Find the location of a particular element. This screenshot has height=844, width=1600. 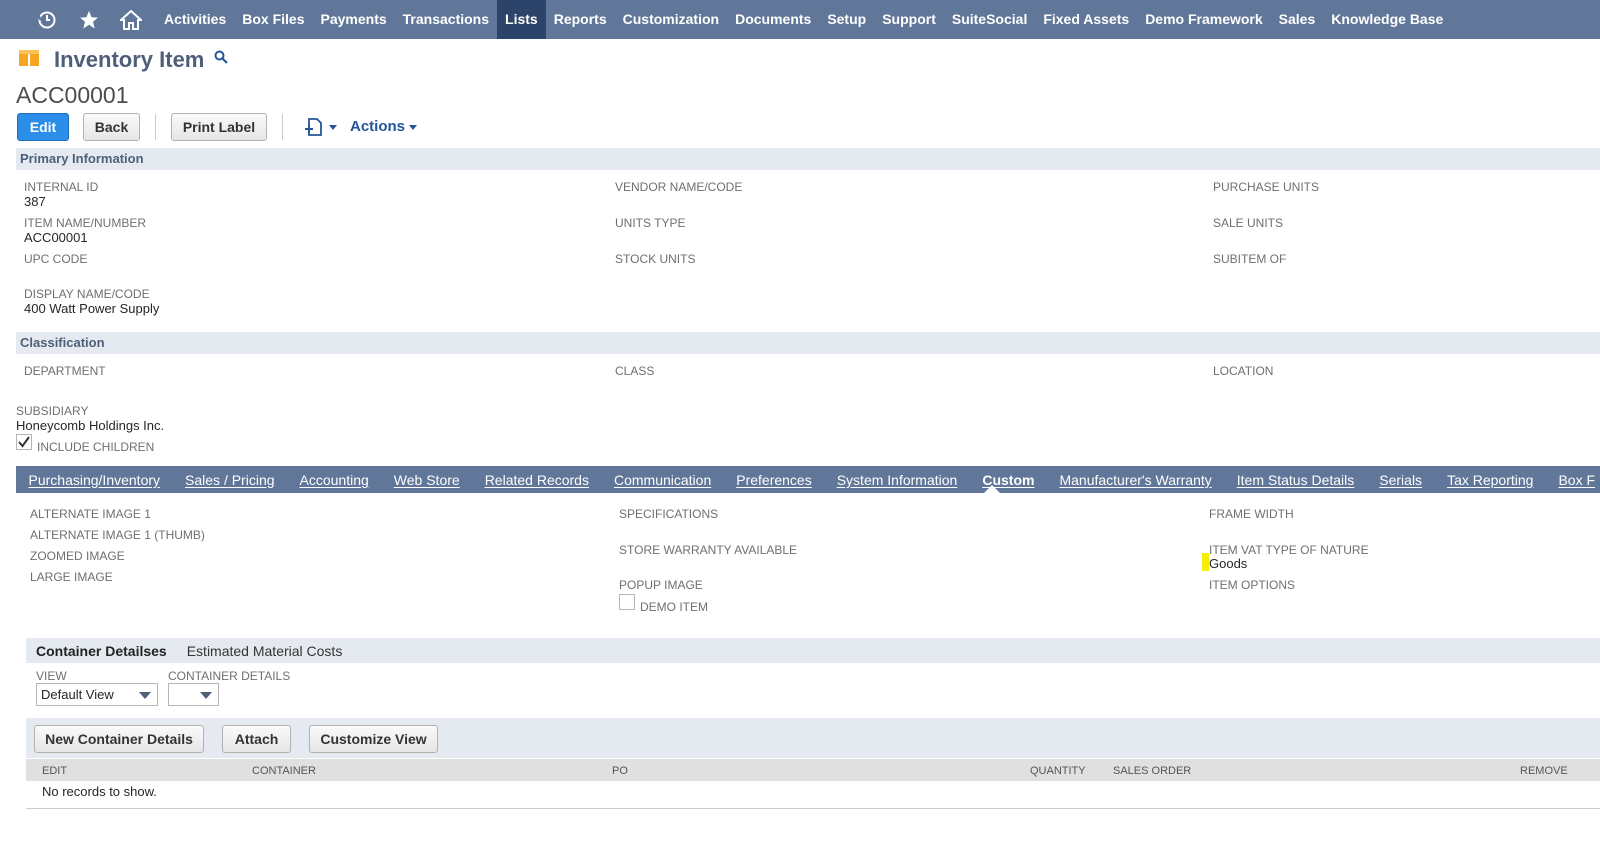

recent-icon is located at coordinates (47, 19).